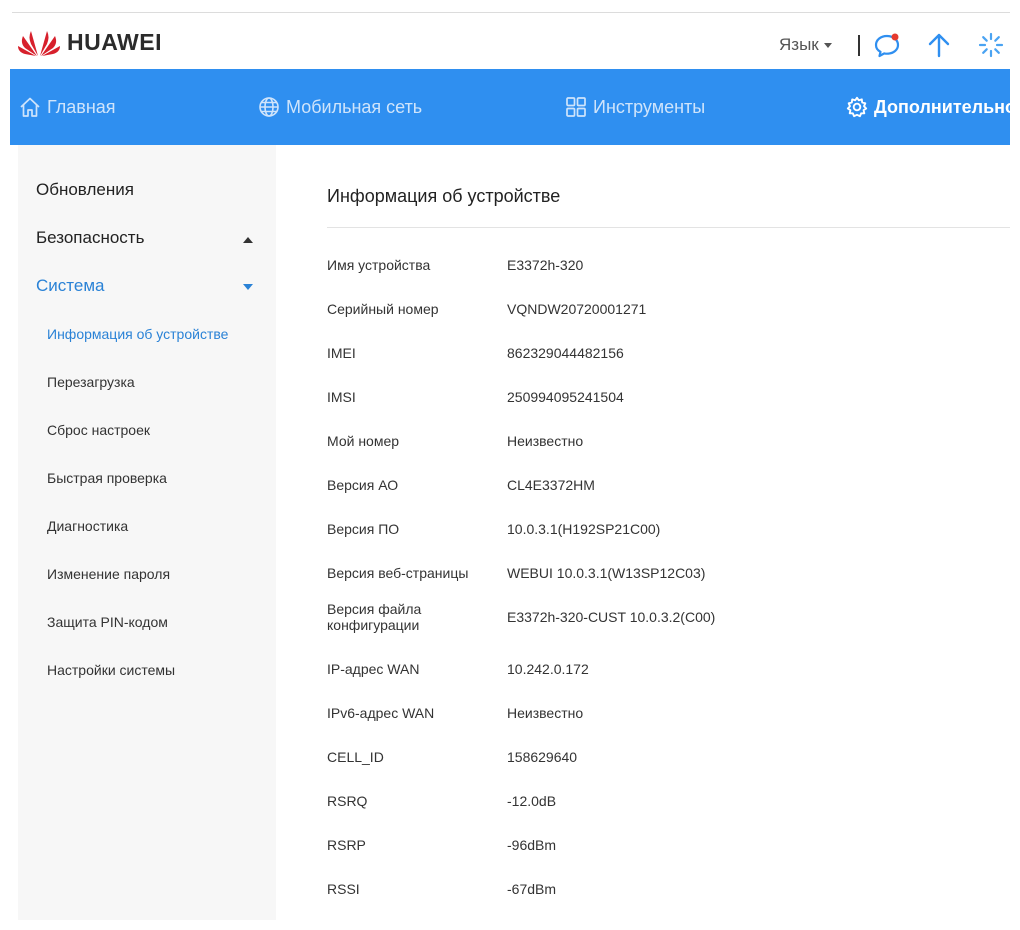  I want to click on cell-id-value: 158629640, so click(542, 757).